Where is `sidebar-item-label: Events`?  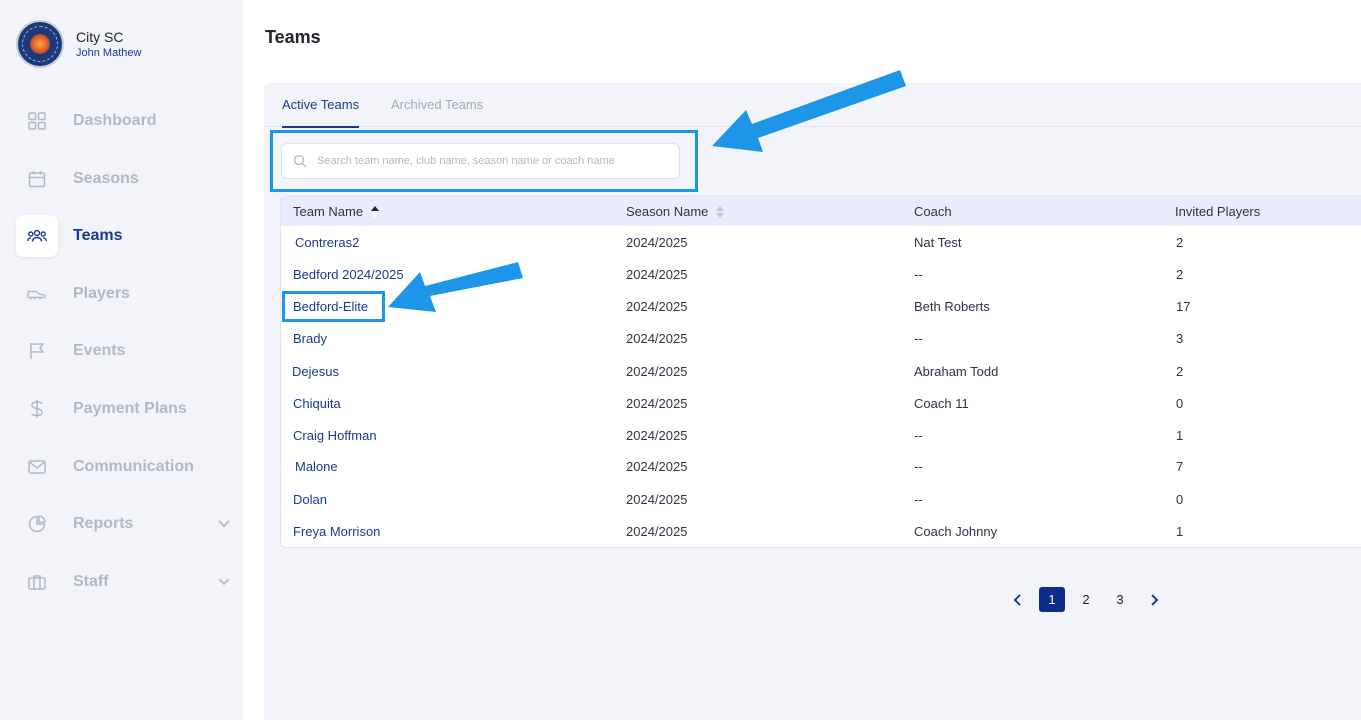
sidebar-item-label: Events is located at coordinates (99, 351).